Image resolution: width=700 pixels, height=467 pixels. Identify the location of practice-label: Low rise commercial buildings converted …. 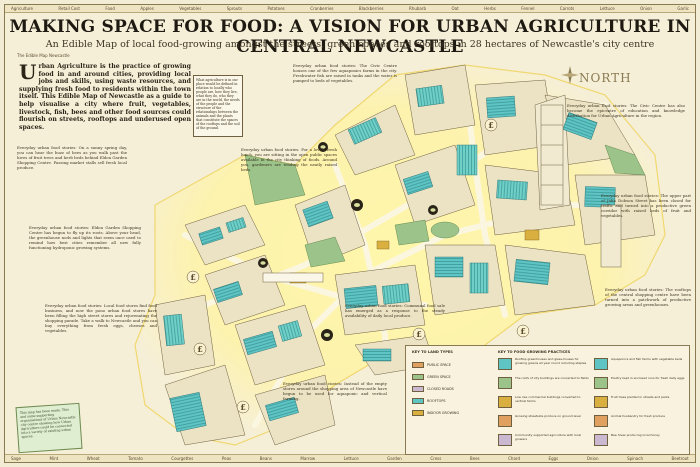
(548, 399).